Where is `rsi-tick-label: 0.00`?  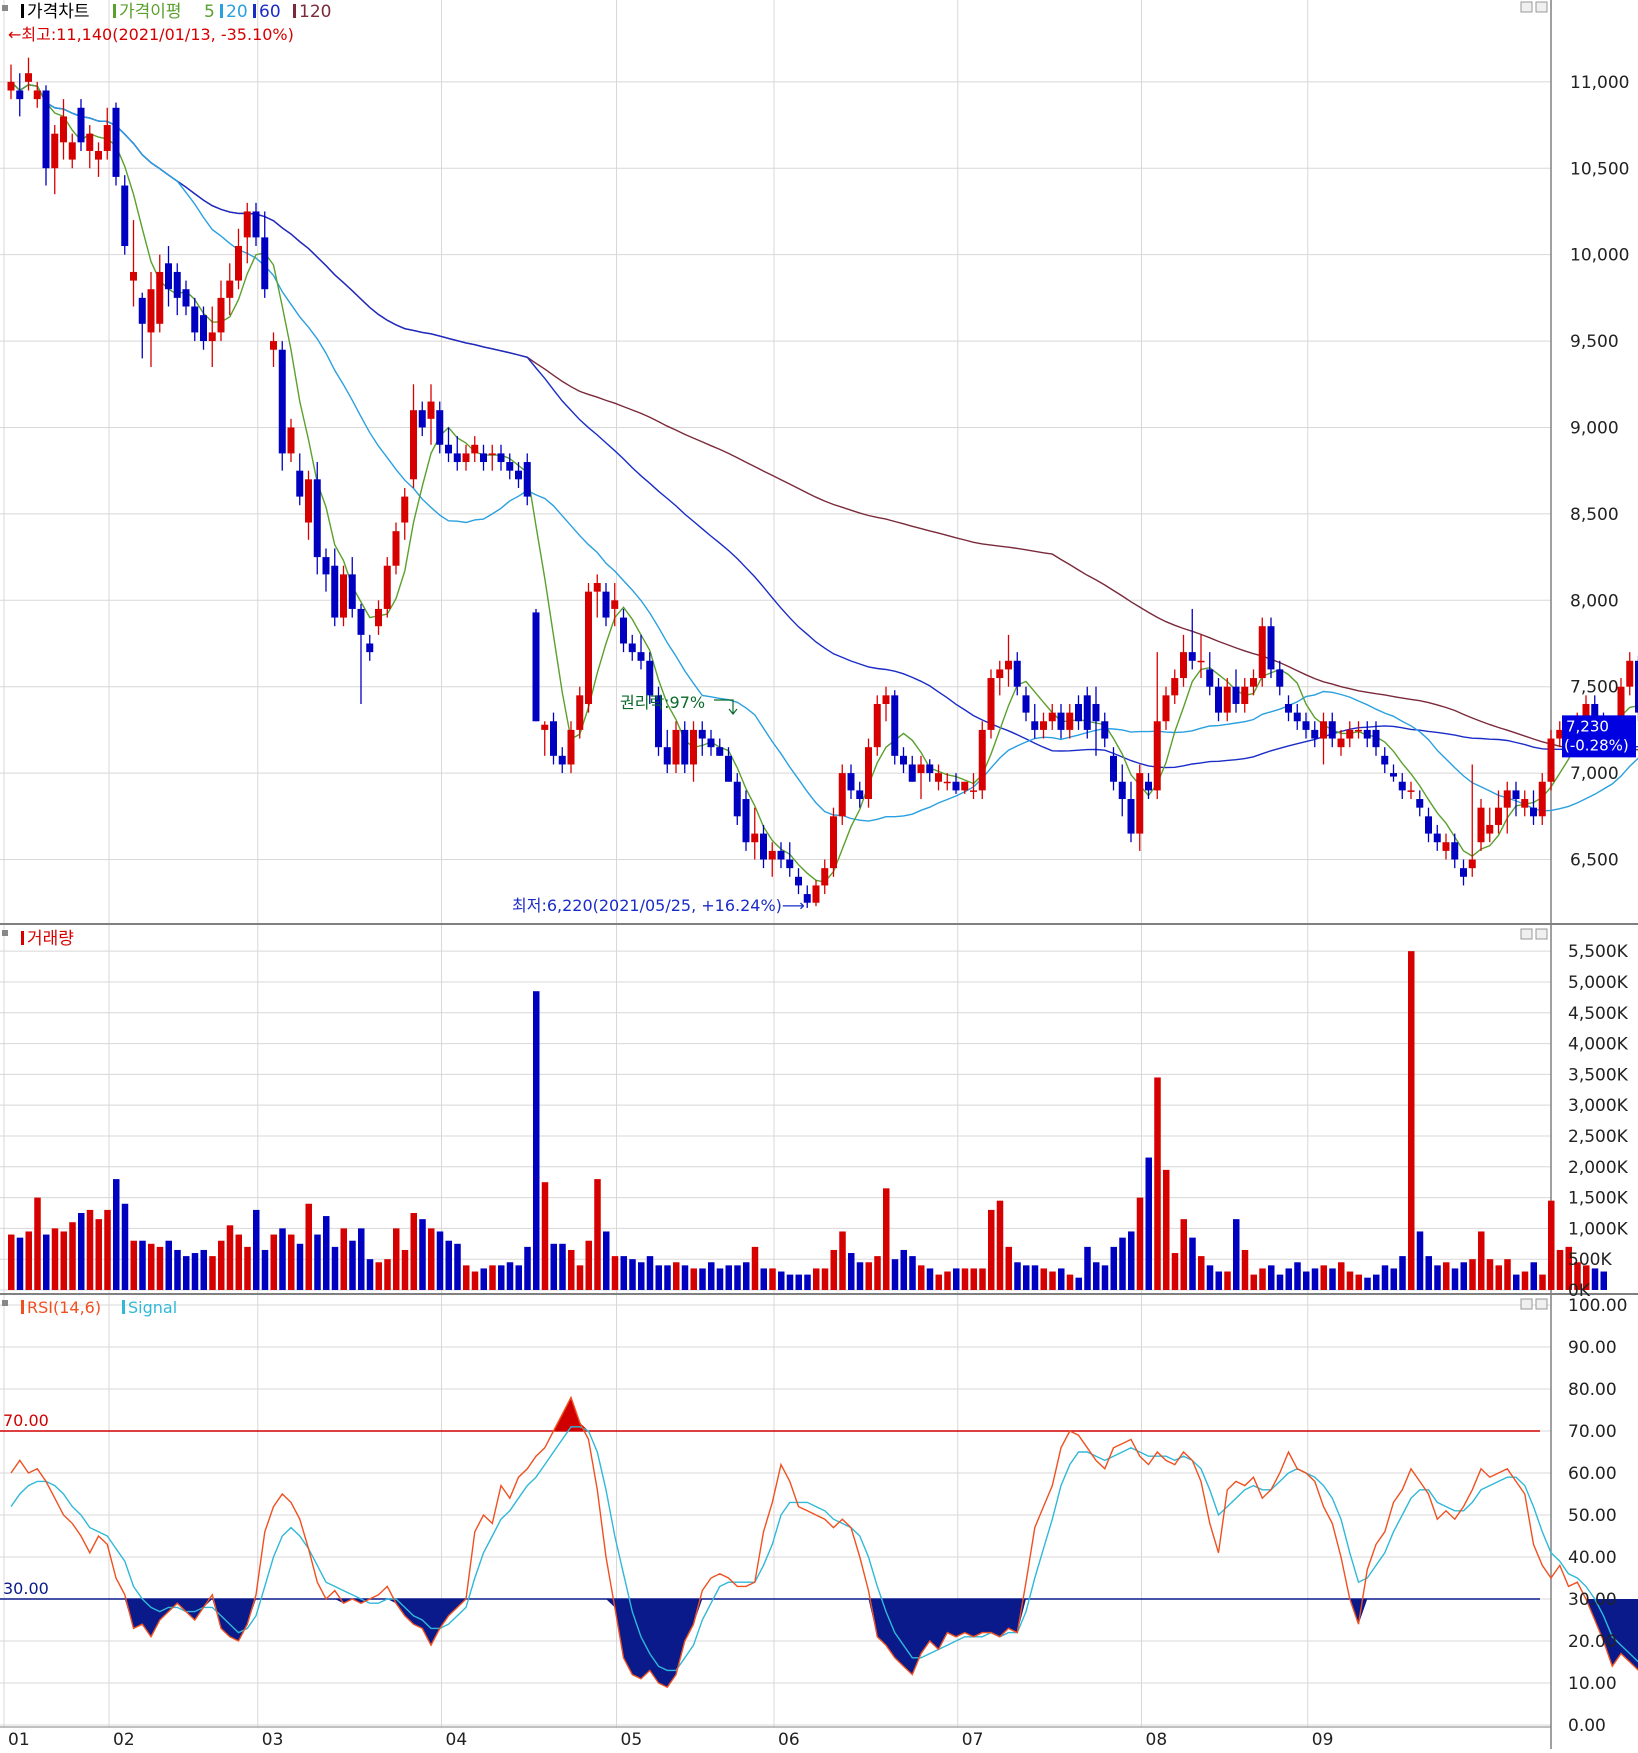
rsi-tick-label: 0.00 is located at coordinates (1587, 1726).